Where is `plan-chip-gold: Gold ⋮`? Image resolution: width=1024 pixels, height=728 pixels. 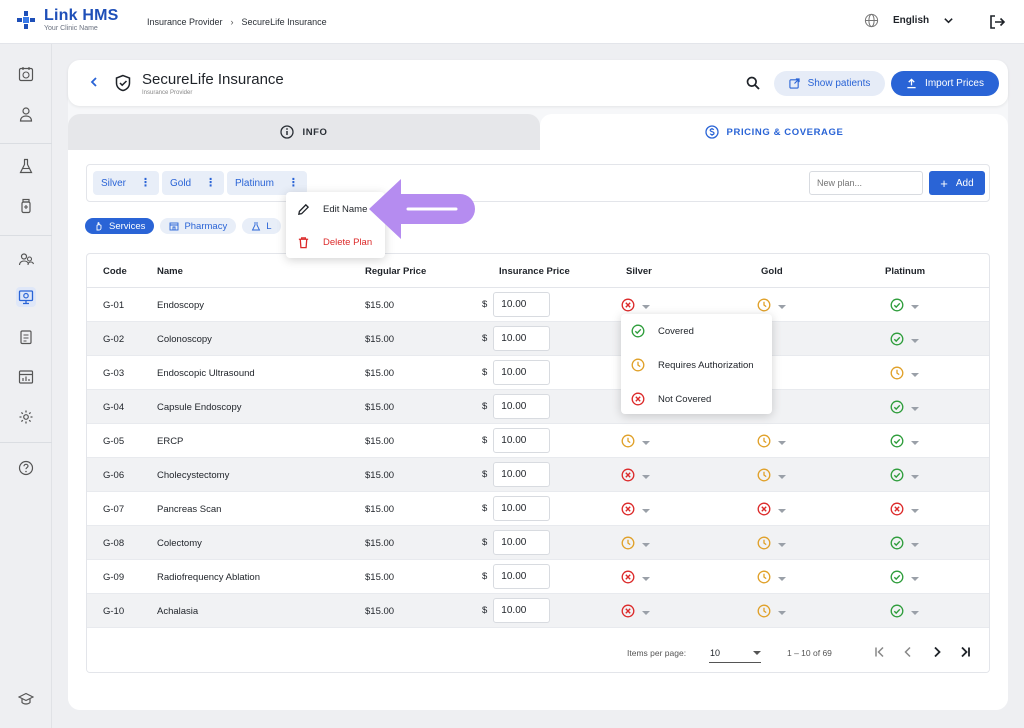 plan-chip-gold: Gold ⋮ is located at coordinates (193, 183).